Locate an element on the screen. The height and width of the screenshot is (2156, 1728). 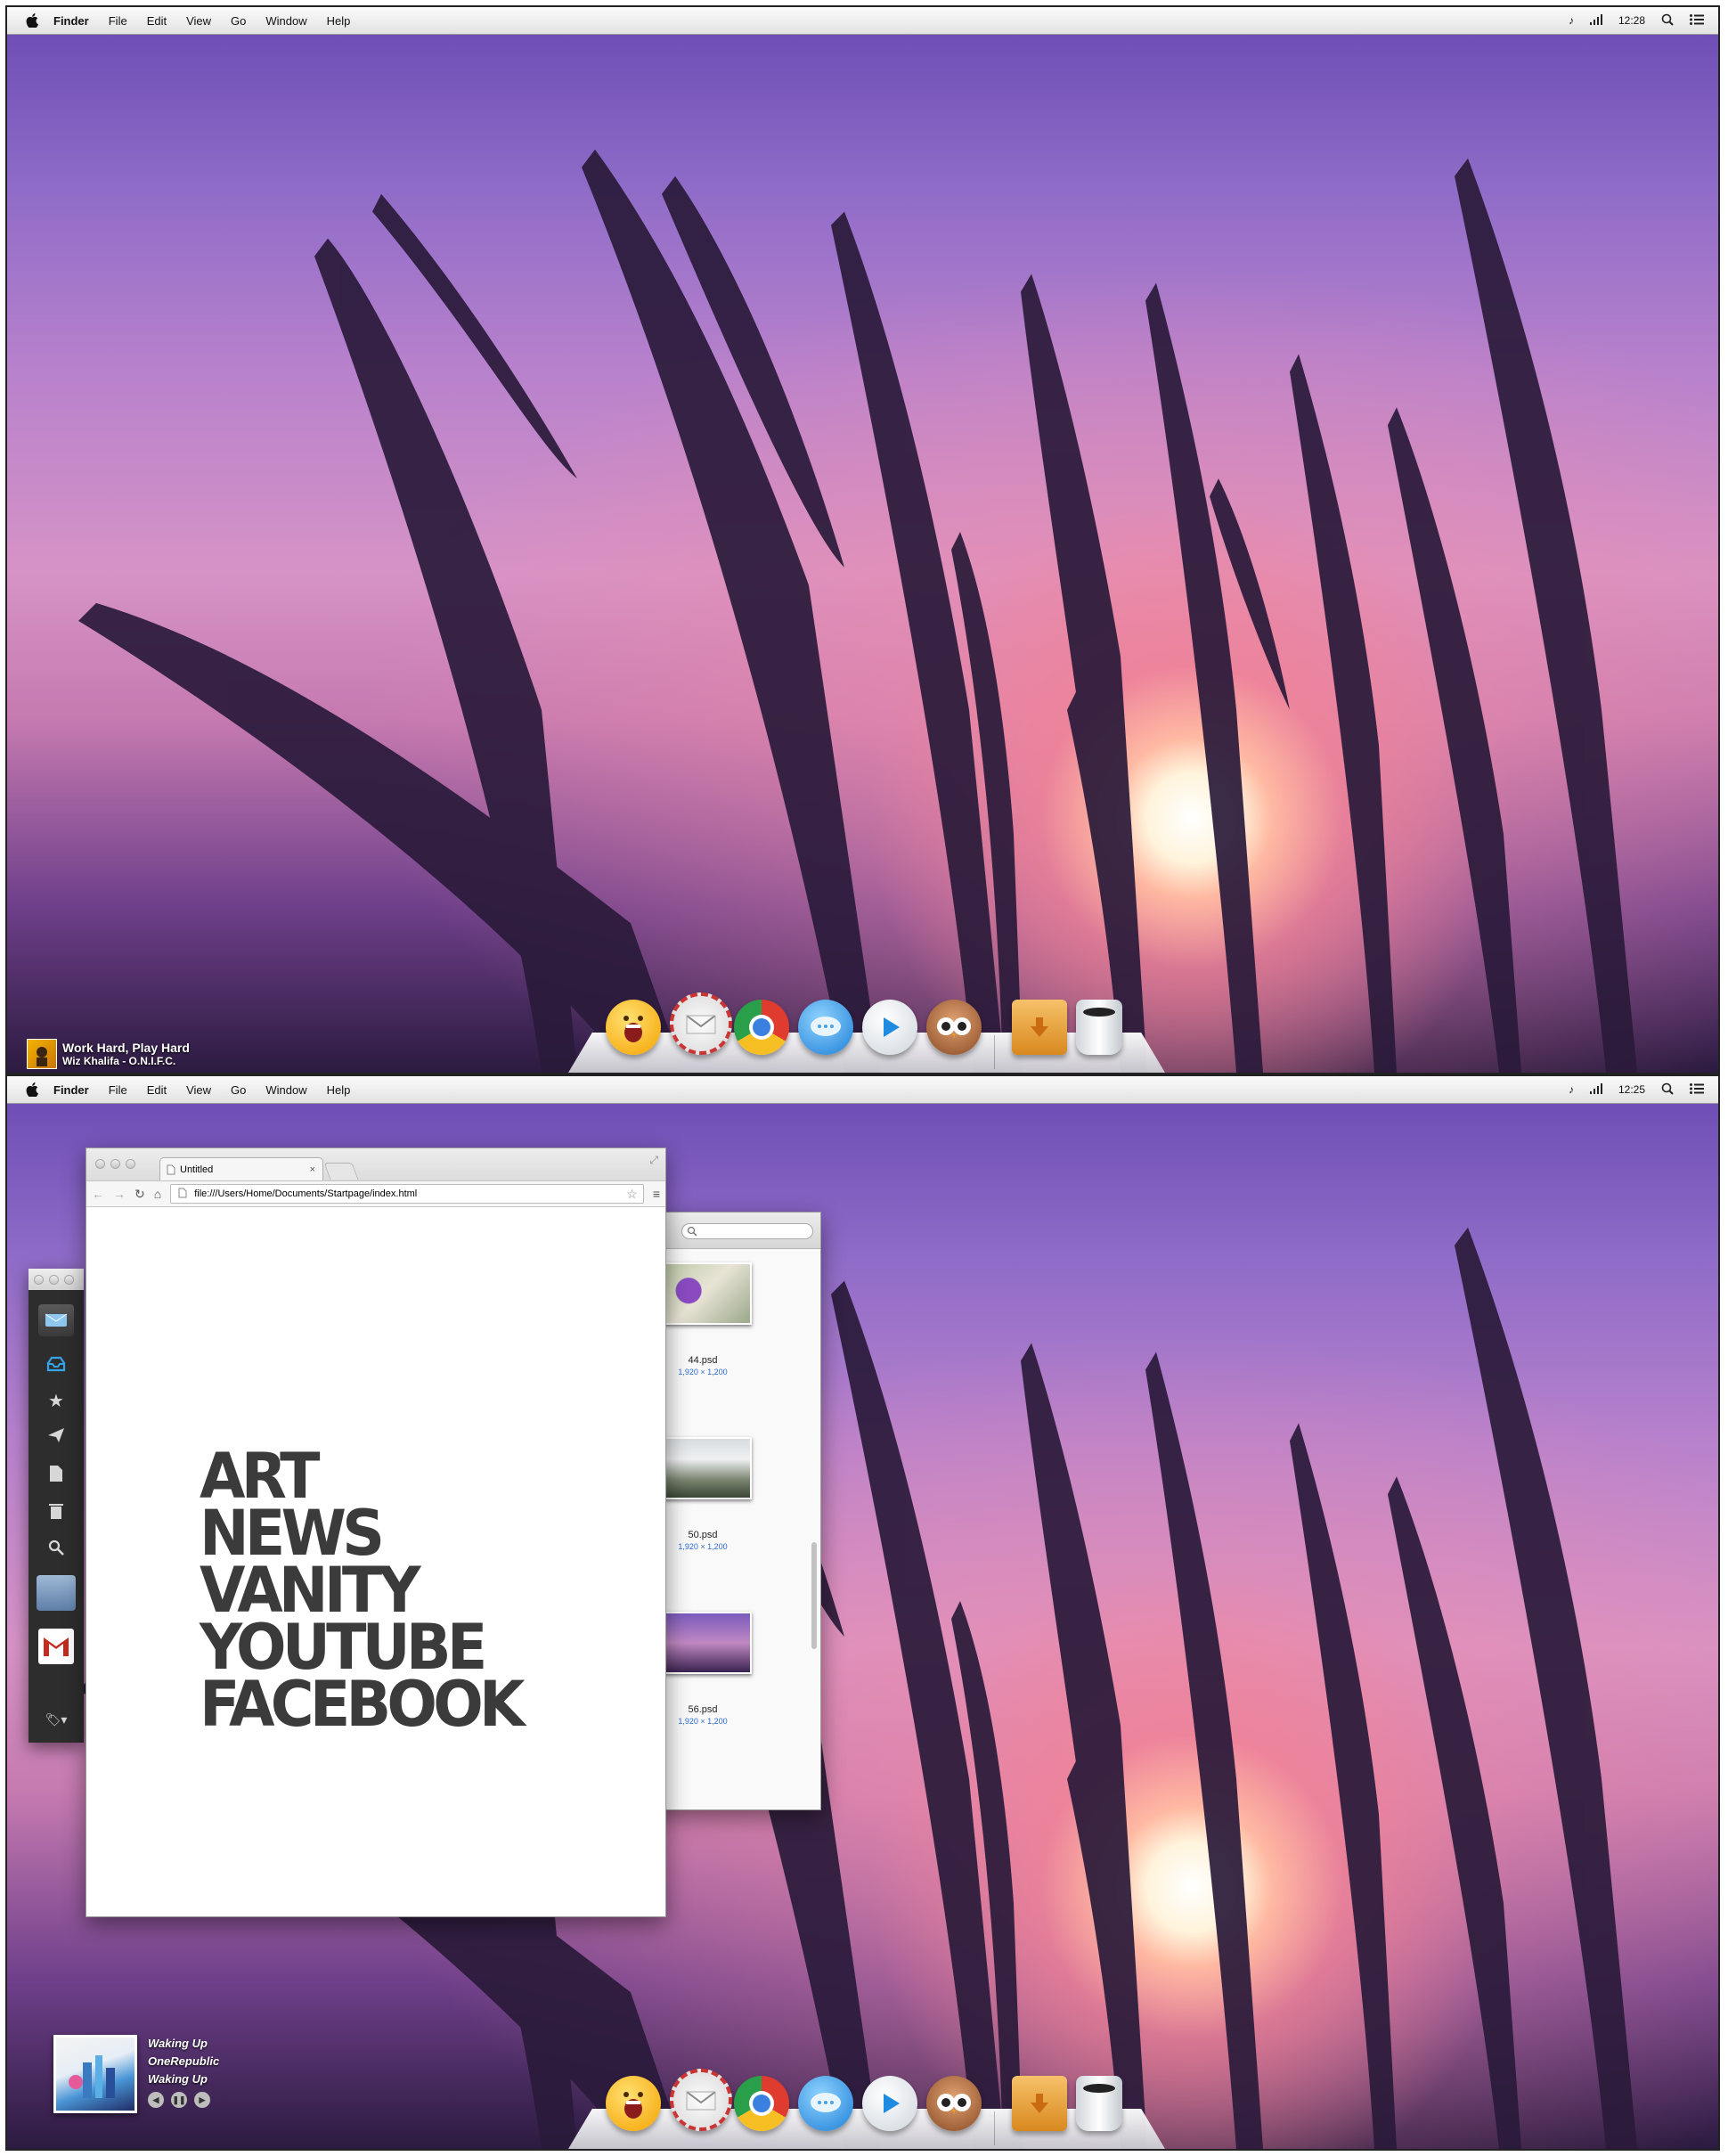
new-tab-button is located at coordinates (341, 1171).